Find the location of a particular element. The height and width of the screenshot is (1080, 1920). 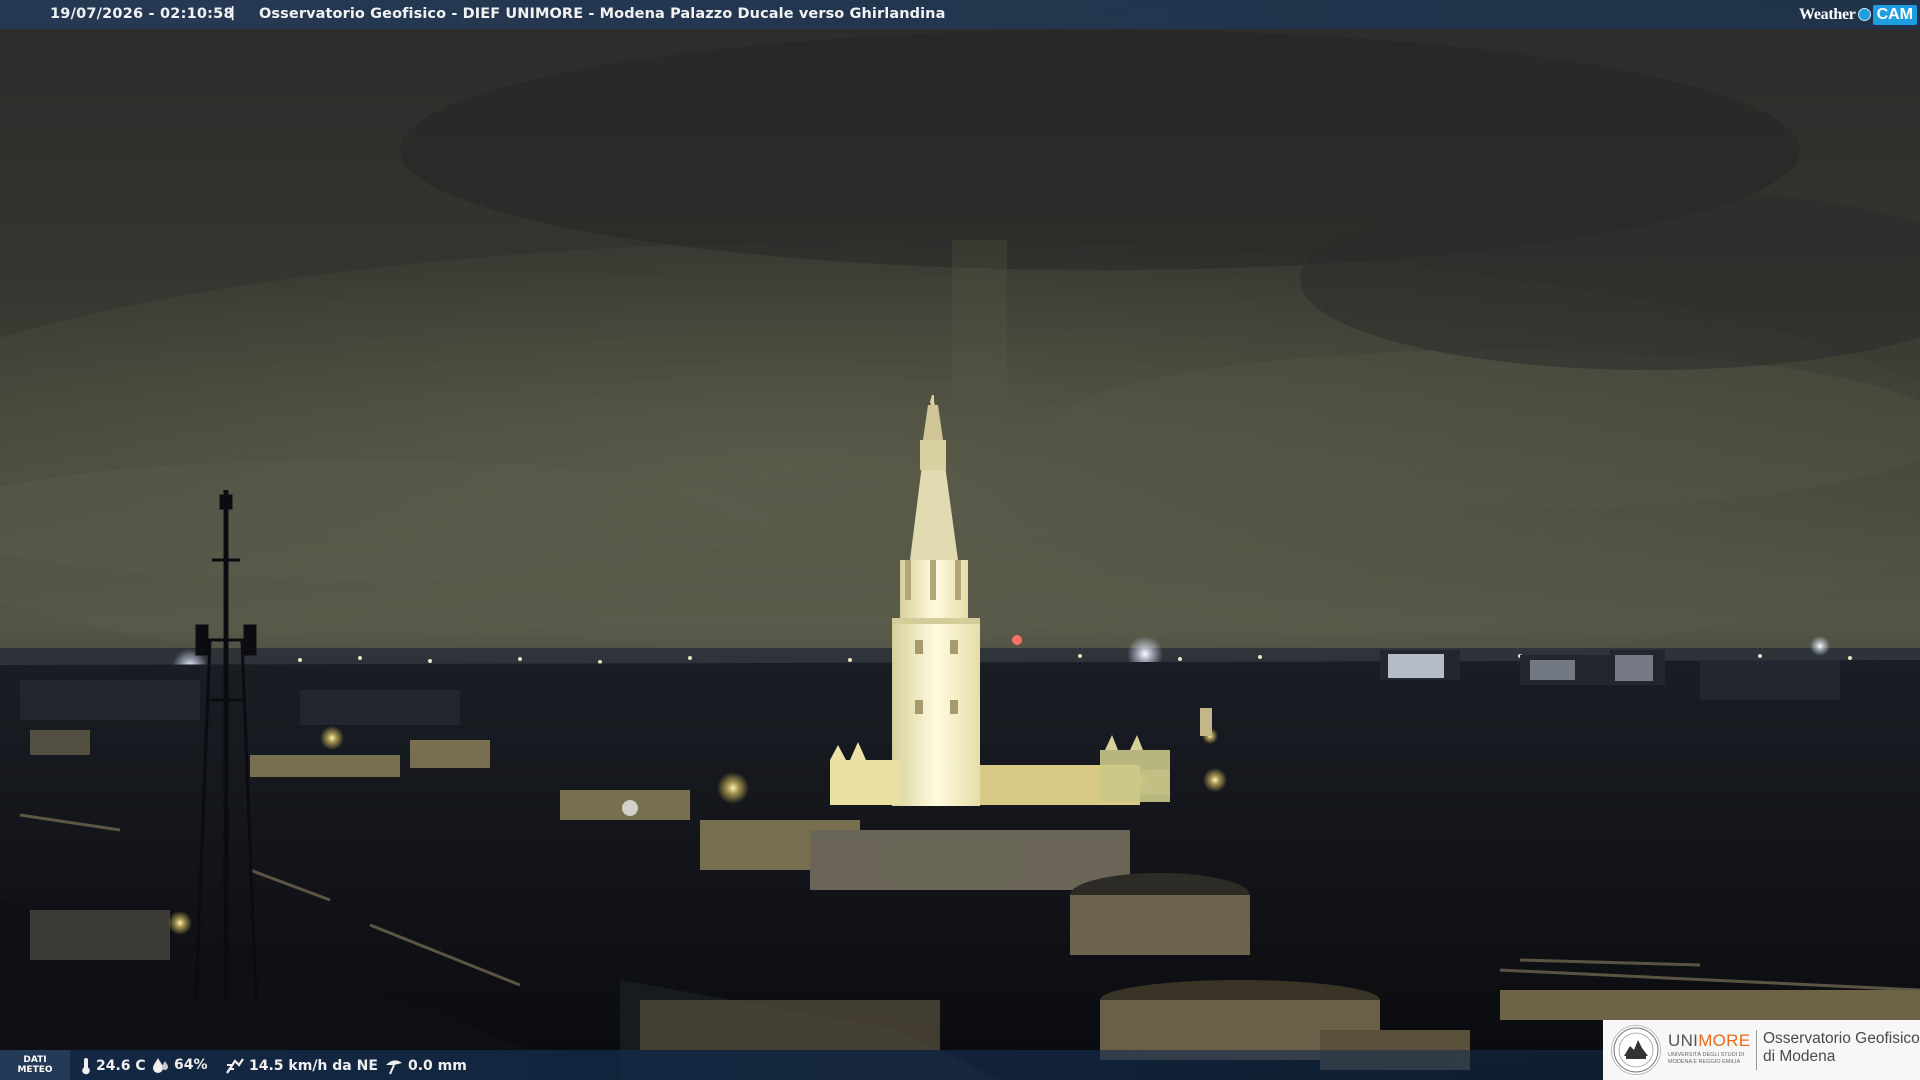

rain-value: 0.0 mm is located at coordinates (437, 1066).